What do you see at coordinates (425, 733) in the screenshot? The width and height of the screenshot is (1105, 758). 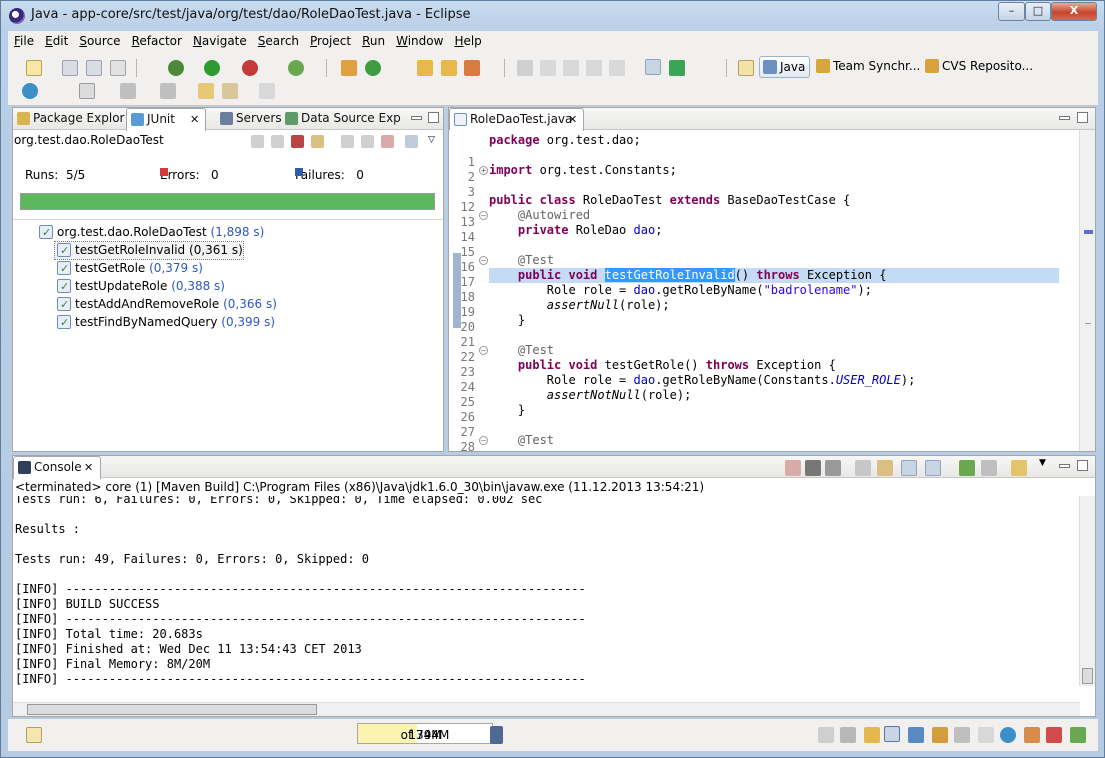 I see `heap-status: 174M of 394M` at bounding box center [425, 733].